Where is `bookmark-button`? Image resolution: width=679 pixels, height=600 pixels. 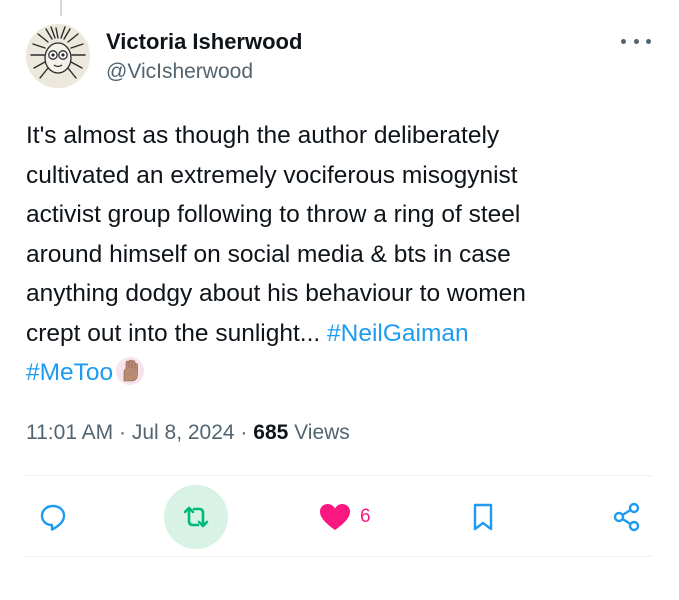
bookmark-button is located at coordinates (483, 517).